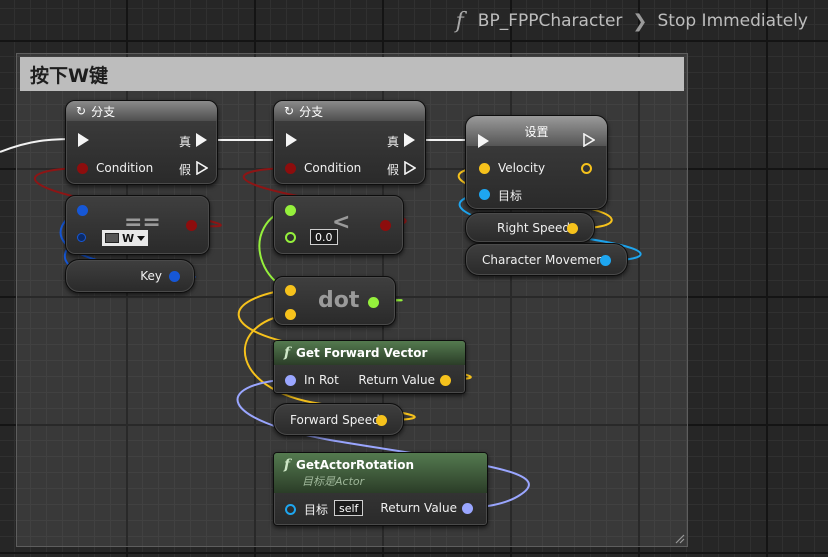 This screenshot has width=828, height=557. What do you see at coordinates (289, 111) in the screenshot?
I see `branch-icon-2: ↻` at bounding box center [289, 111].